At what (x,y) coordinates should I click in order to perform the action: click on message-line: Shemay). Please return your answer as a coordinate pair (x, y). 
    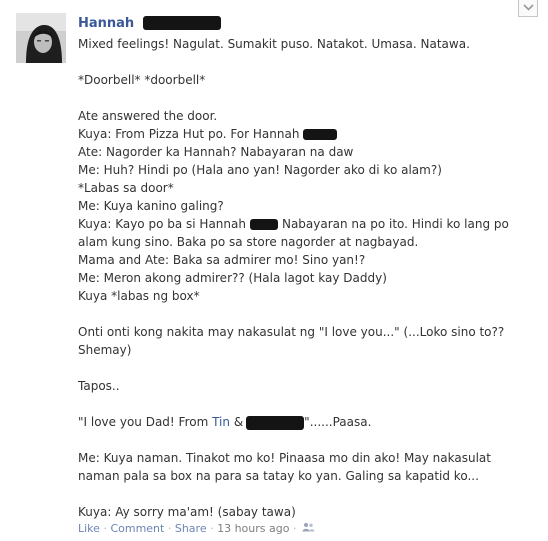
    Looking at the image, I should click on (105, 350).